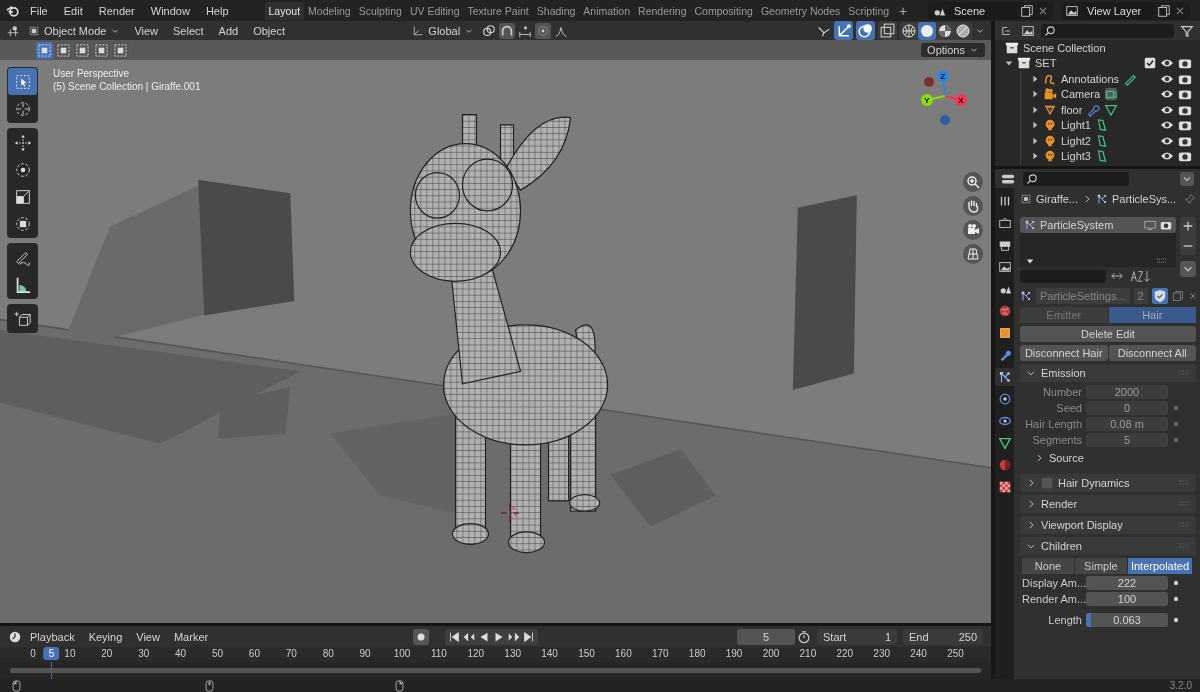 Image resolution: width=1200 pixels, height=692 pixels. Describe the element at coordinates (1140, 276) in the screenshot. I see `sort-alphabetical-icon` at that location.